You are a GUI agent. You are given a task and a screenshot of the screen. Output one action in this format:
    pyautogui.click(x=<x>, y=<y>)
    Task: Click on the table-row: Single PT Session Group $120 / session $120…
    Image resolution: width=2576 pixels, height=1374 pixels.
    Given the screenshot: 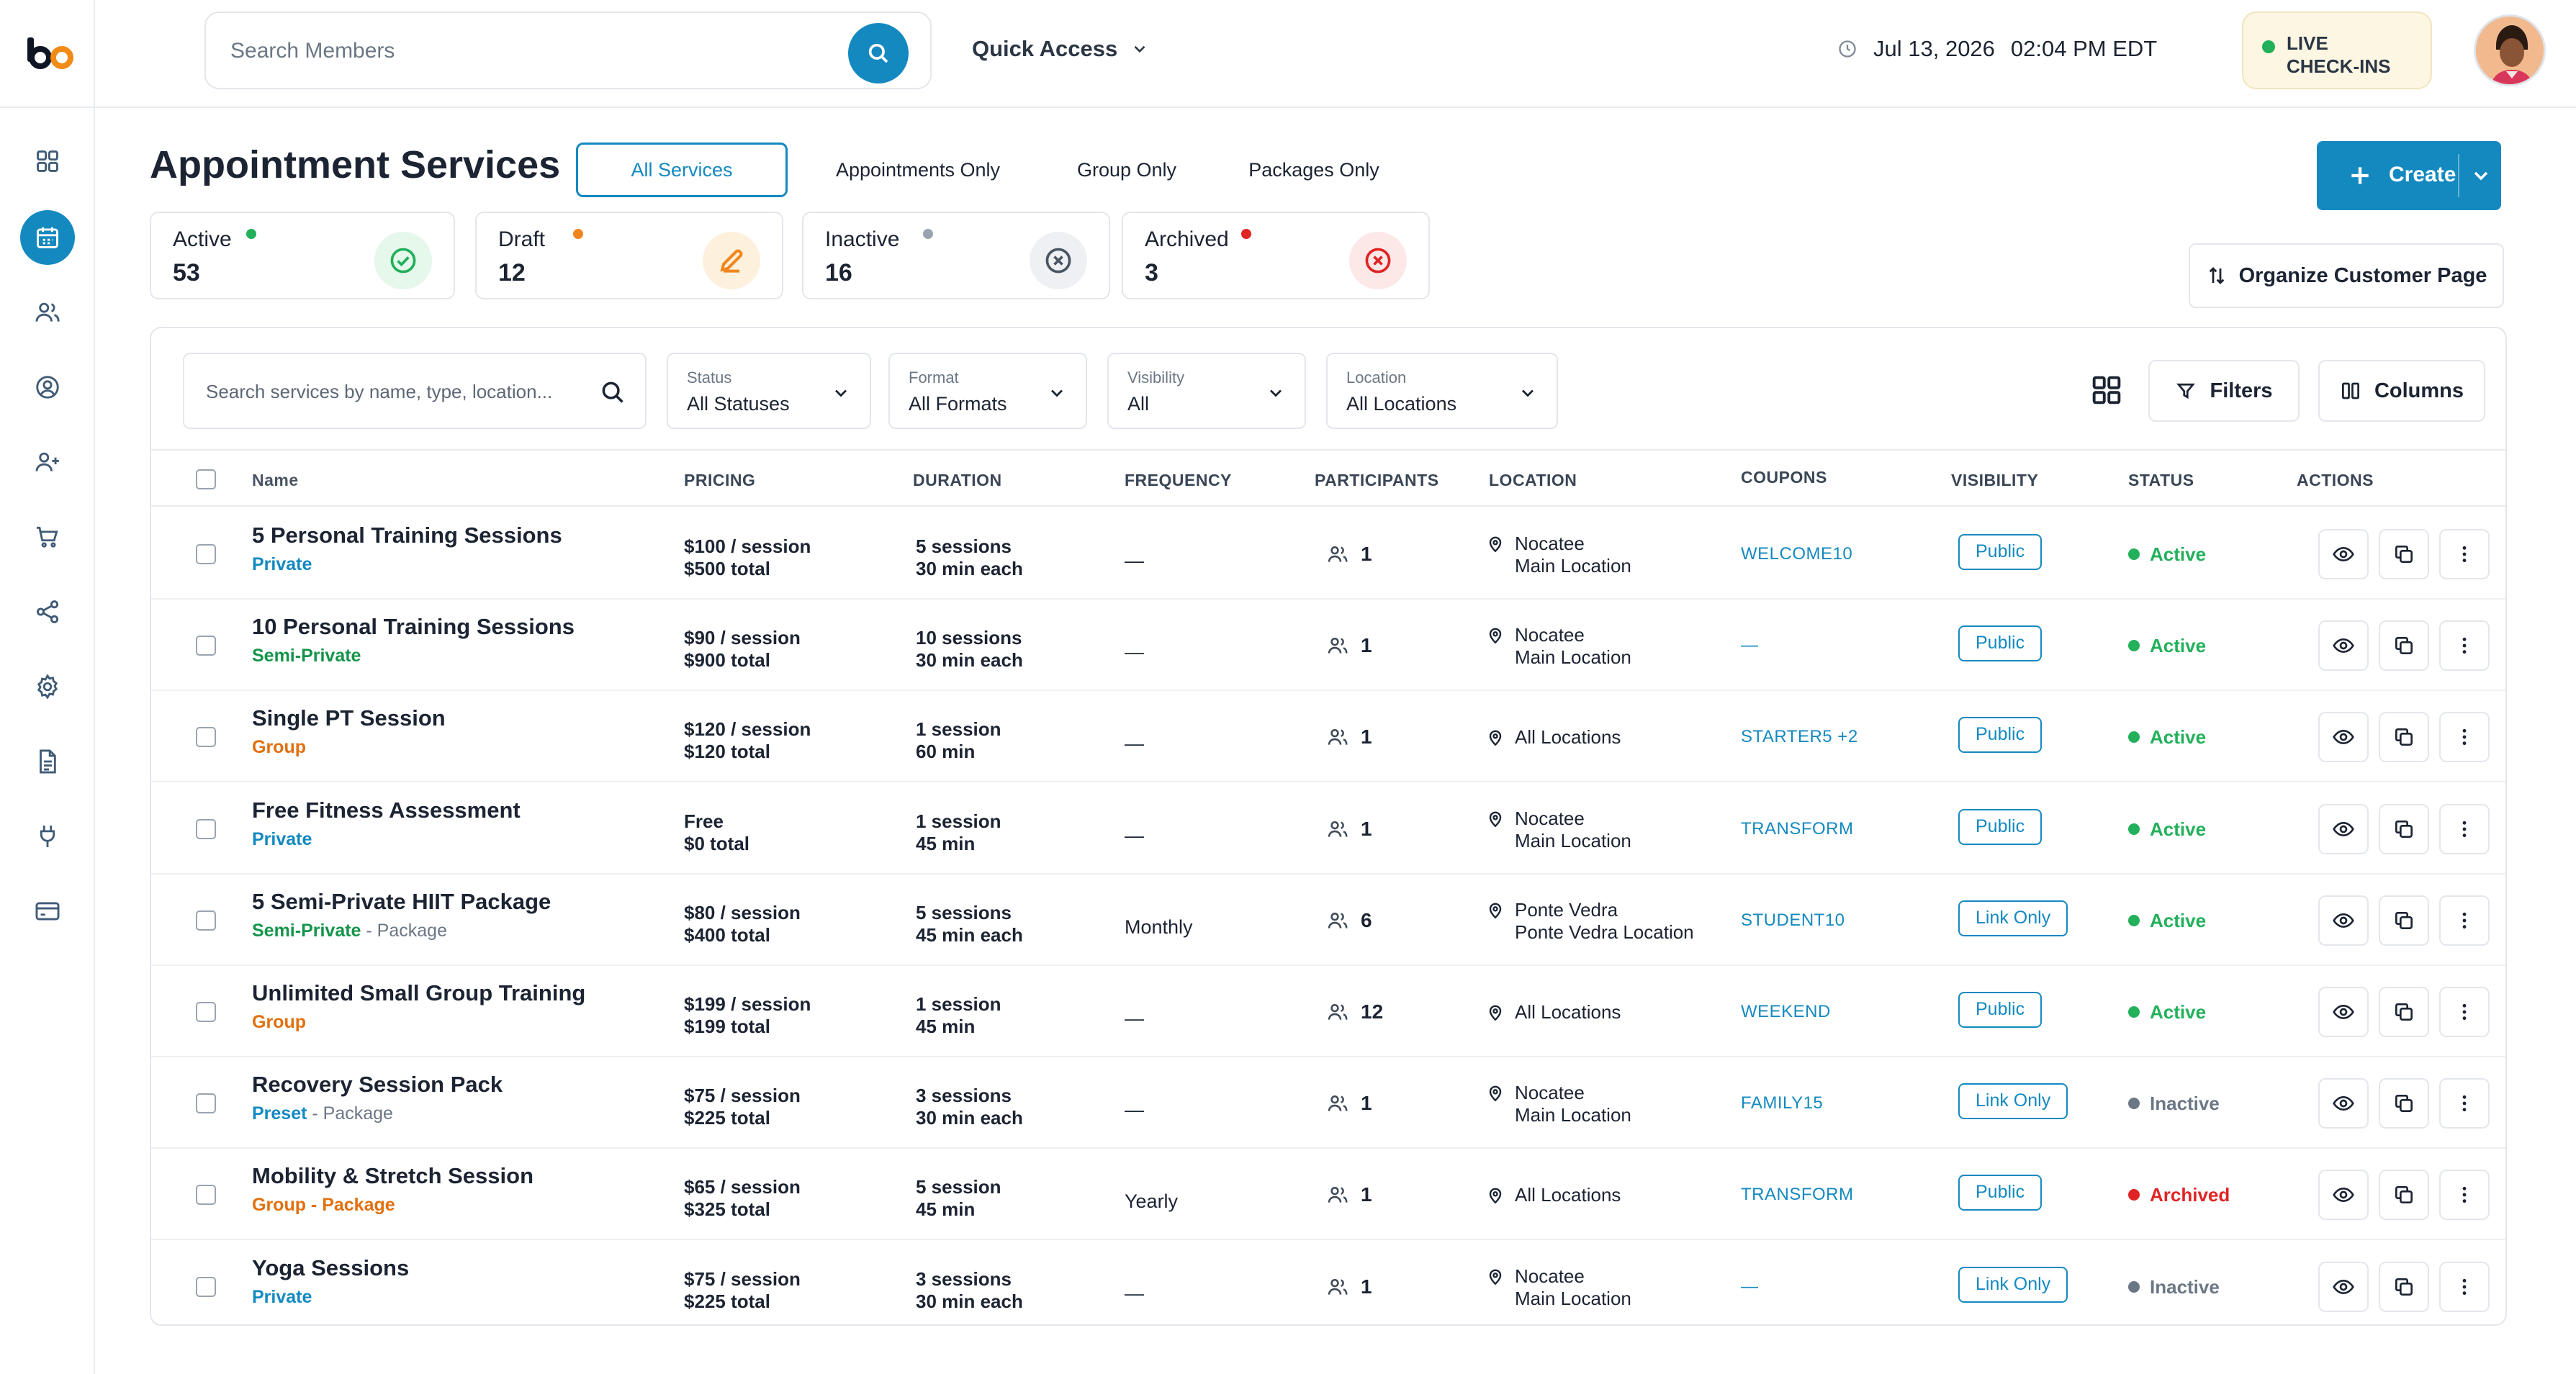 What is the action you would take?
    pyautogui.click(x=1328, y=736)
    